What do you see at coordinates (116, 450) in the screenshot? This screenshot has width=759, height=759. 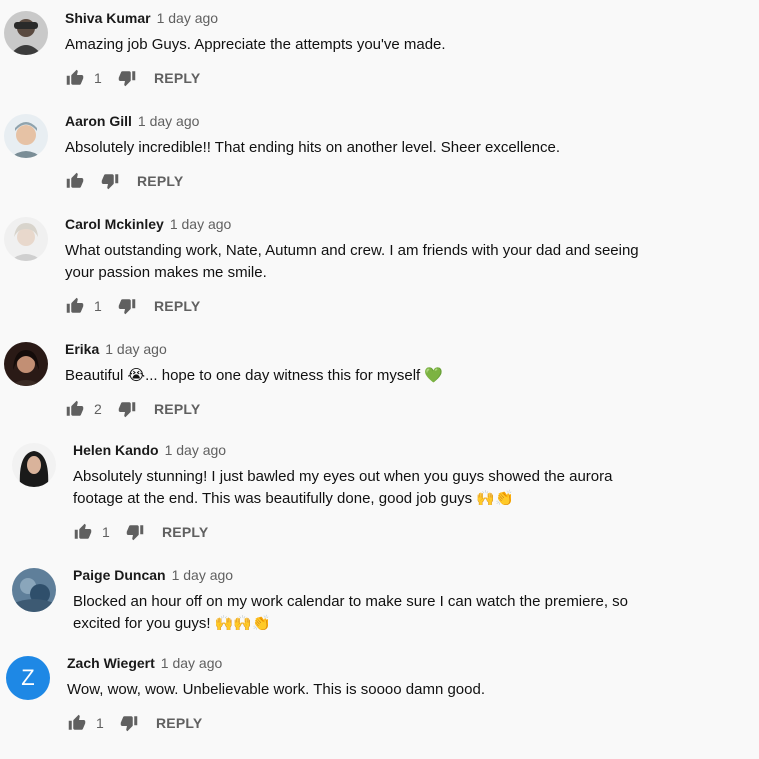 I see `comment-author: Helen Kando` at bounding box center [116, 450].